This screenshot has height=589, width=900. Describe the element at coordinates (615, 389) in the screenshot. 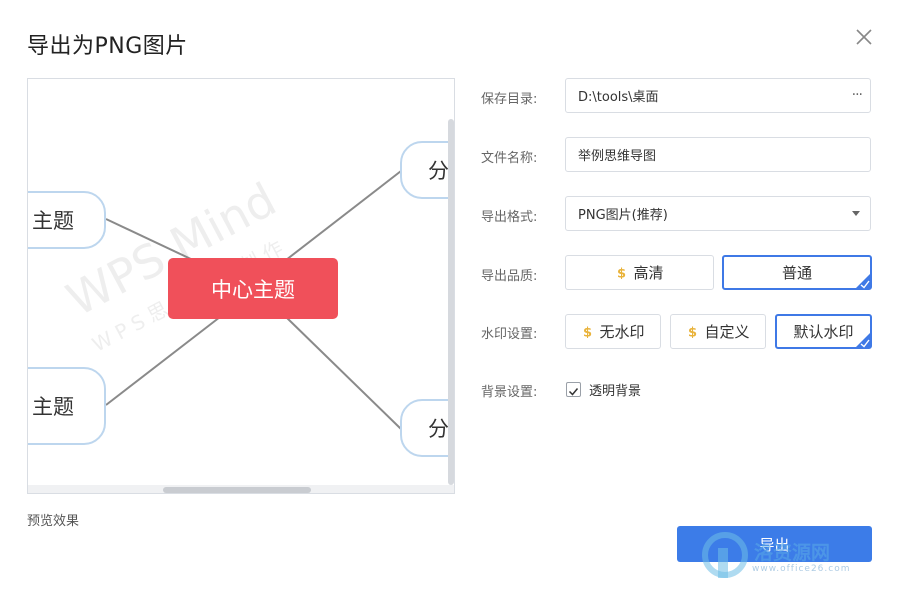

I see `transparent-bg-label: 透明背景` at that location.